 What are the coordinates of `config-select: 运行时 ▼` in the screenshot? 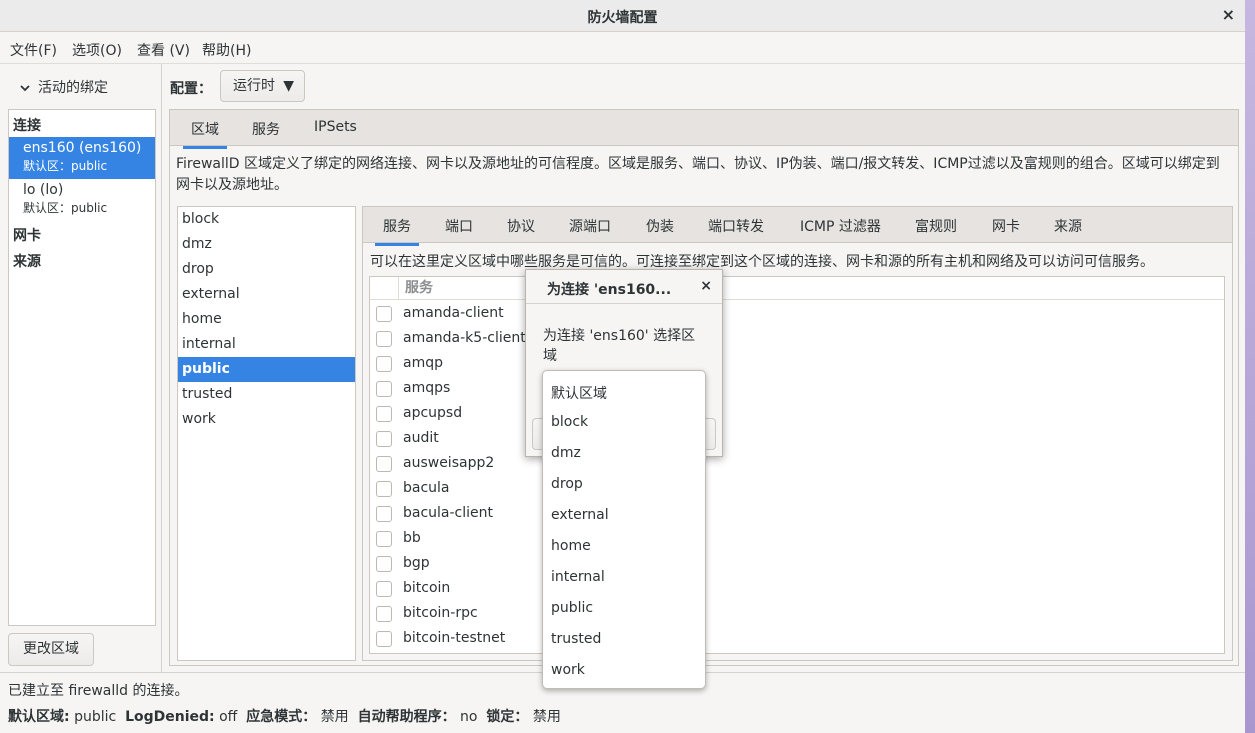 It's located at (262, 86).